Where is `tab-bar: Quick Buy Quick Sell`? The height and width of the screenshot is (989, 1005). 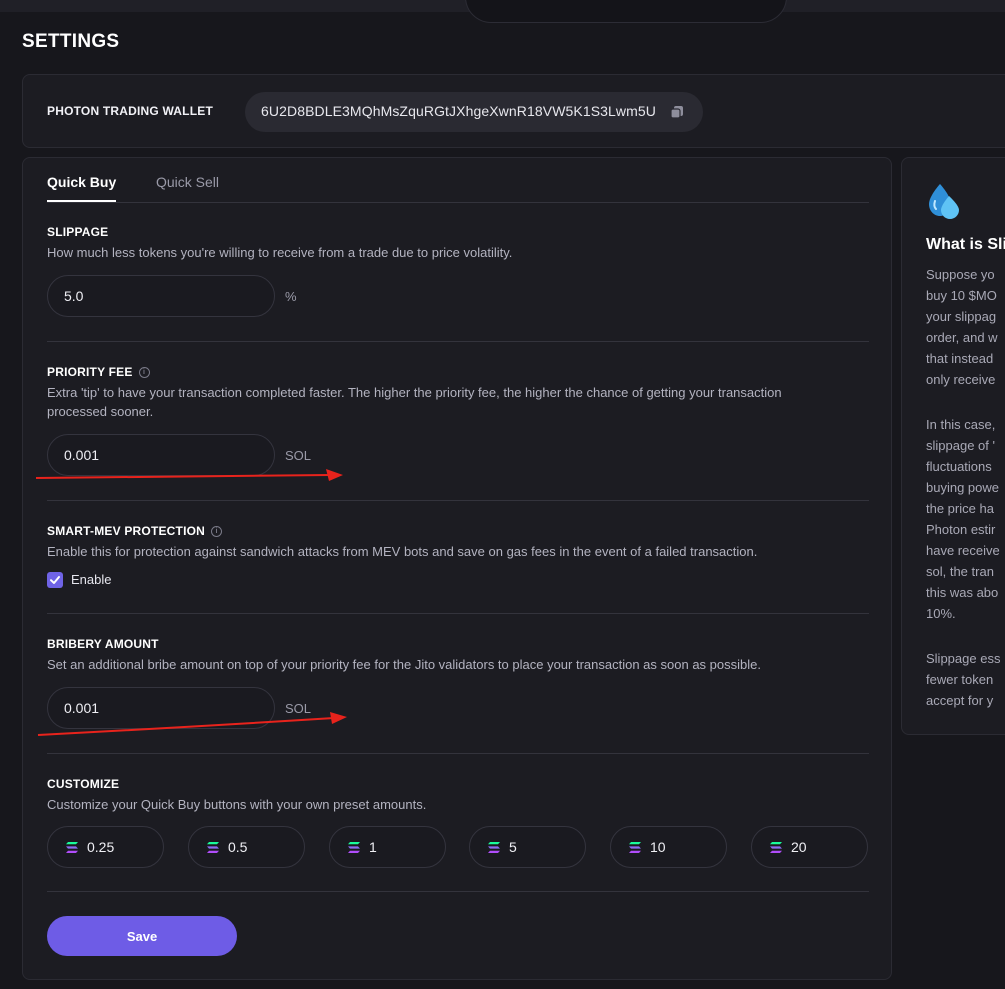 tab-bar: Quick Buy Quick Sell is located at coordinates (458, 180).